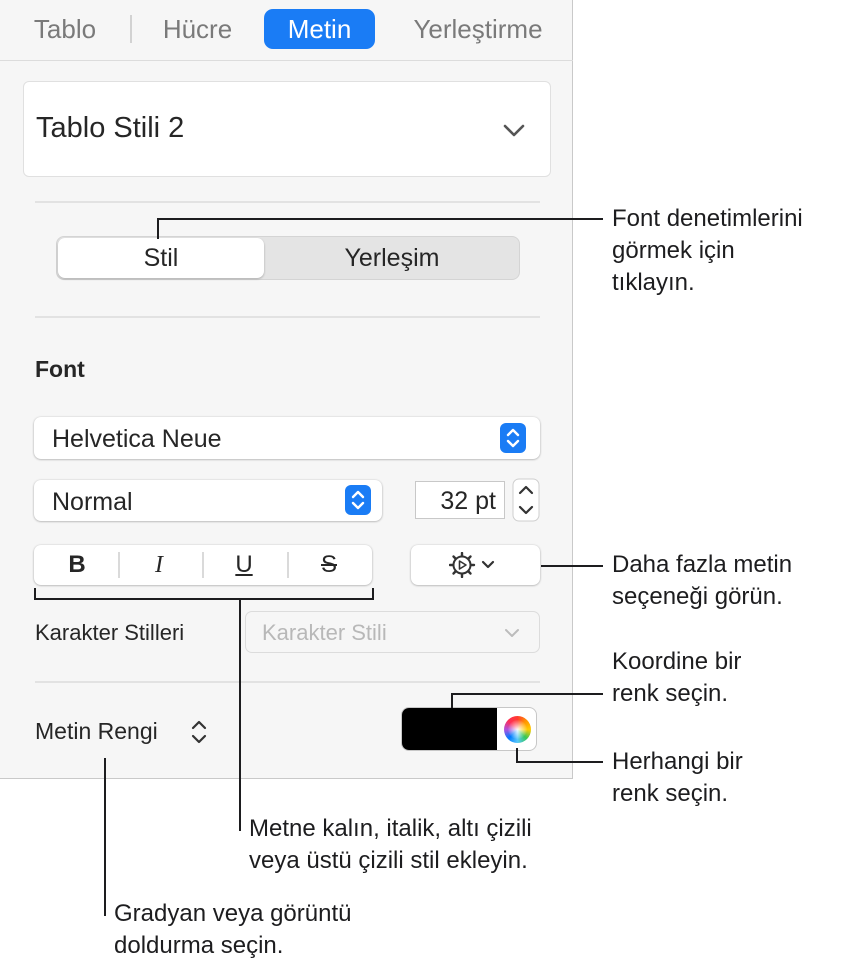 The width and height of the screenshot is (867, 976). Describe the element at coordinates (287, 438) in the screenshot. I see `font-family-popup: Helvetica Neue` at that location.